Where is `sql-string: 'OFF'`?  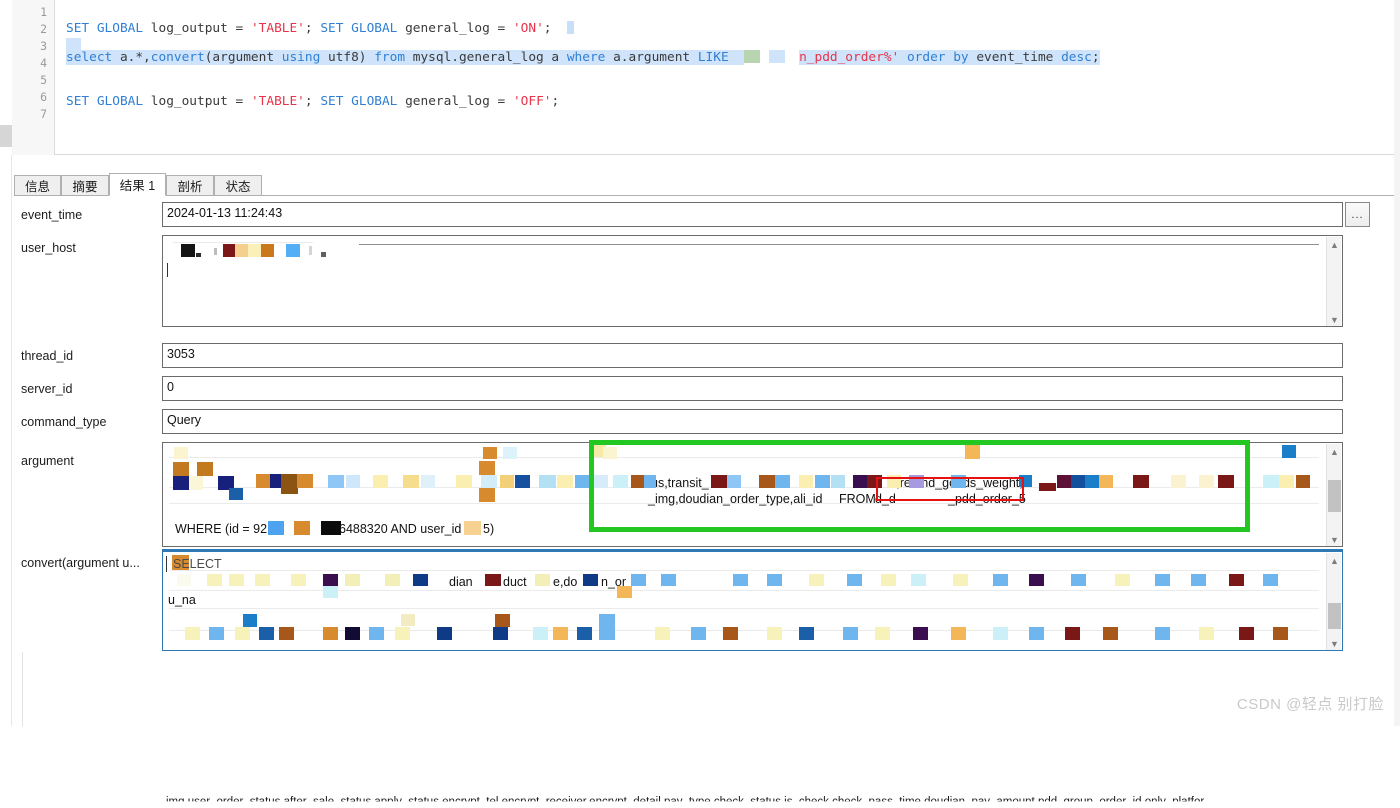 sql-string: 'OFF' is located at coordinates (532, 101).